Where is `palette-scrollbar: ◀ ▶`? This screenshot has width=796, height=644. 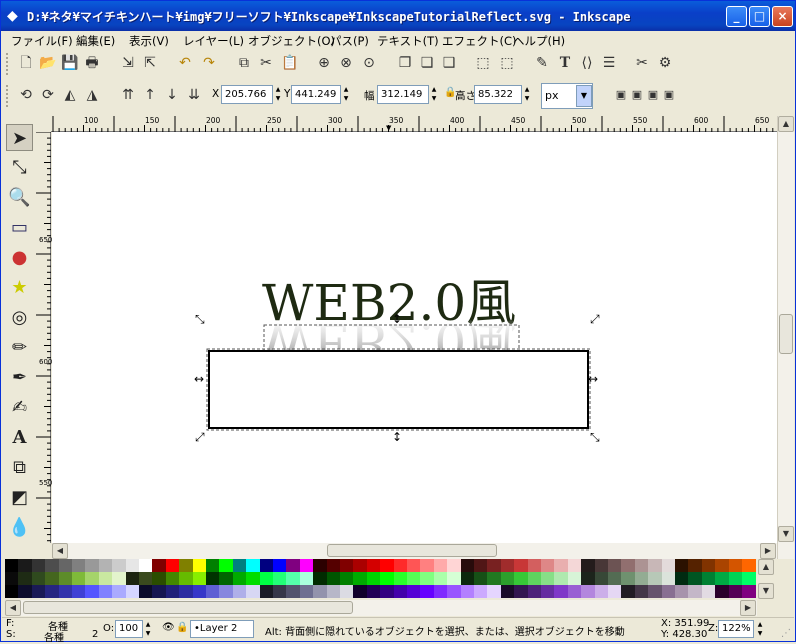 palette-scrollbar: ◀ ▶ is located at coordinates (381, 608).